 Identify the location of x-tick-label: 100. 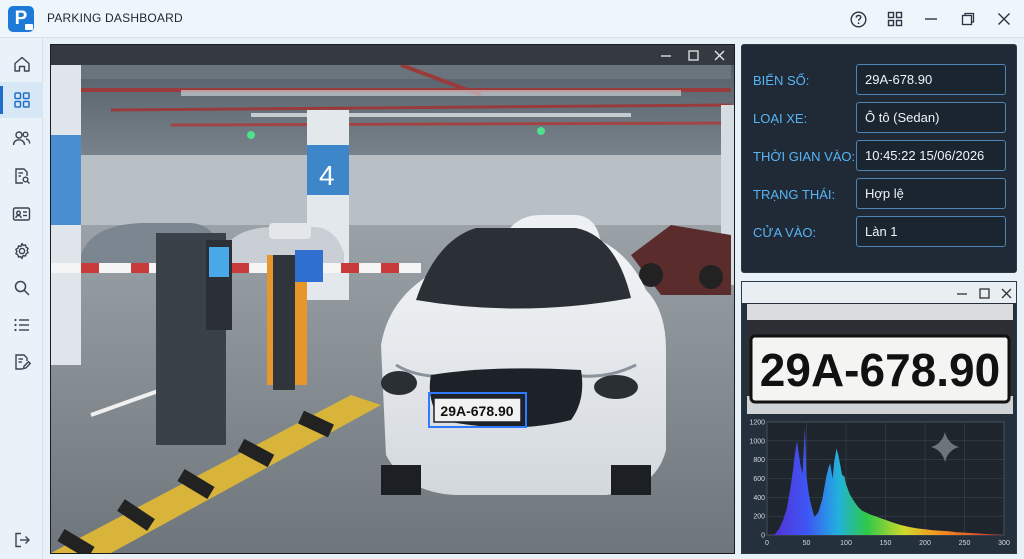
(846, 543).